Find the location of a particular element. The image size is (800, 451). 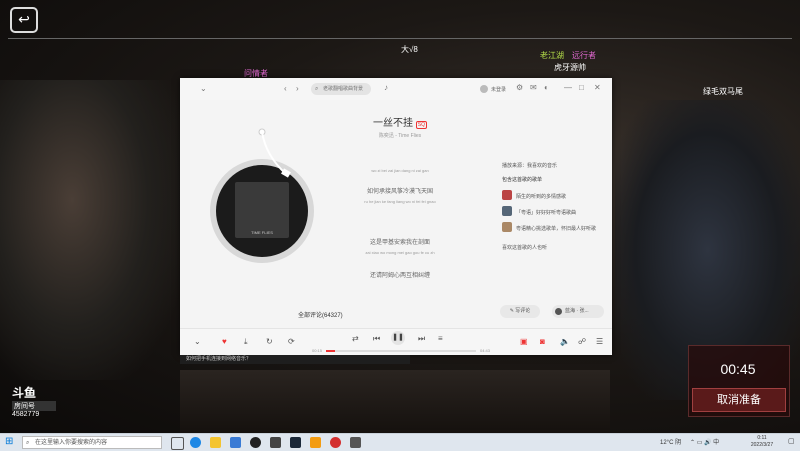

download-icon: ⤓ is located at coordinates (246, 342).